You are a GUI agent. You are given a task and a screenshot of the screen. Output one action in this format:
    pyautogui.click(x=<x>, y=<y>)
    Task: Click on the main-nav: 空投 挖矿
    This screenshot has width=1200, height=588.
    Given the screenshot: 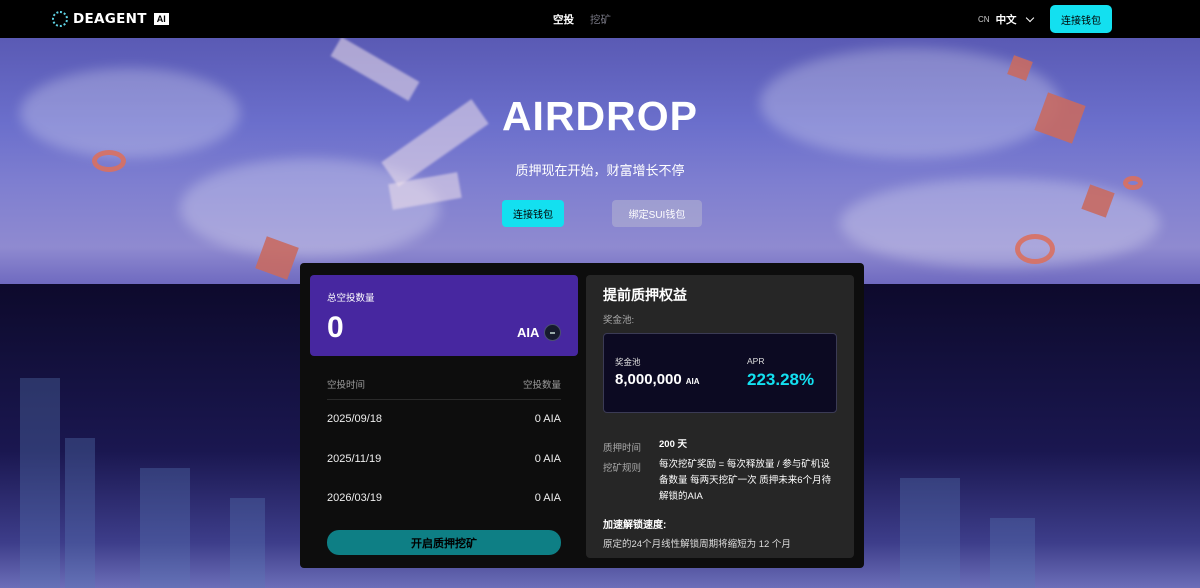 What is the action you would take?
    pyautogui.click(x=582, y=19)
    